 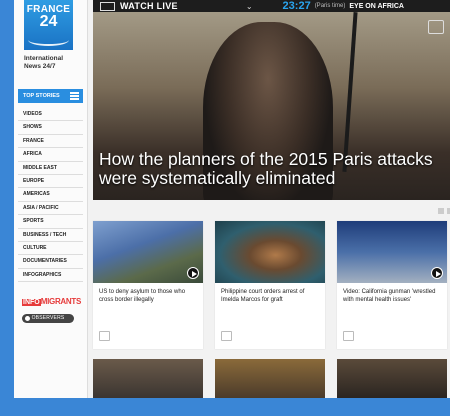 I want to click on time-note: (Paris time), so click(x=330, y=6).